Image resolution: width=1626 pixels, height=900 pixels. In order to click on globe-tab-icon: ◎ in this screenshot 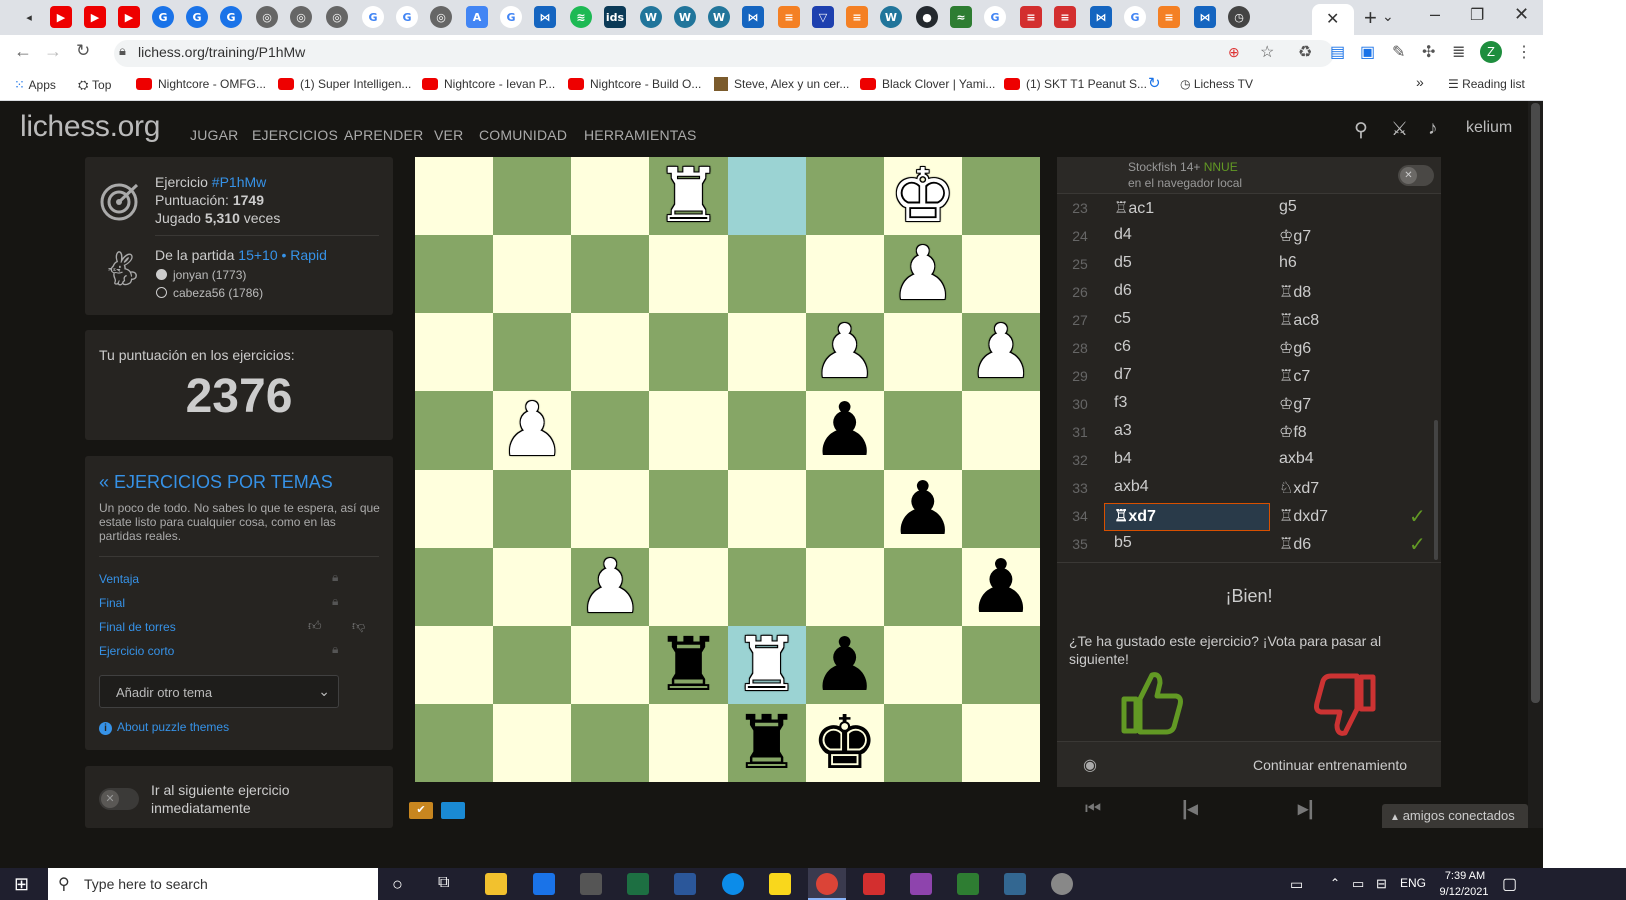, I will do `click(267, 17)`.